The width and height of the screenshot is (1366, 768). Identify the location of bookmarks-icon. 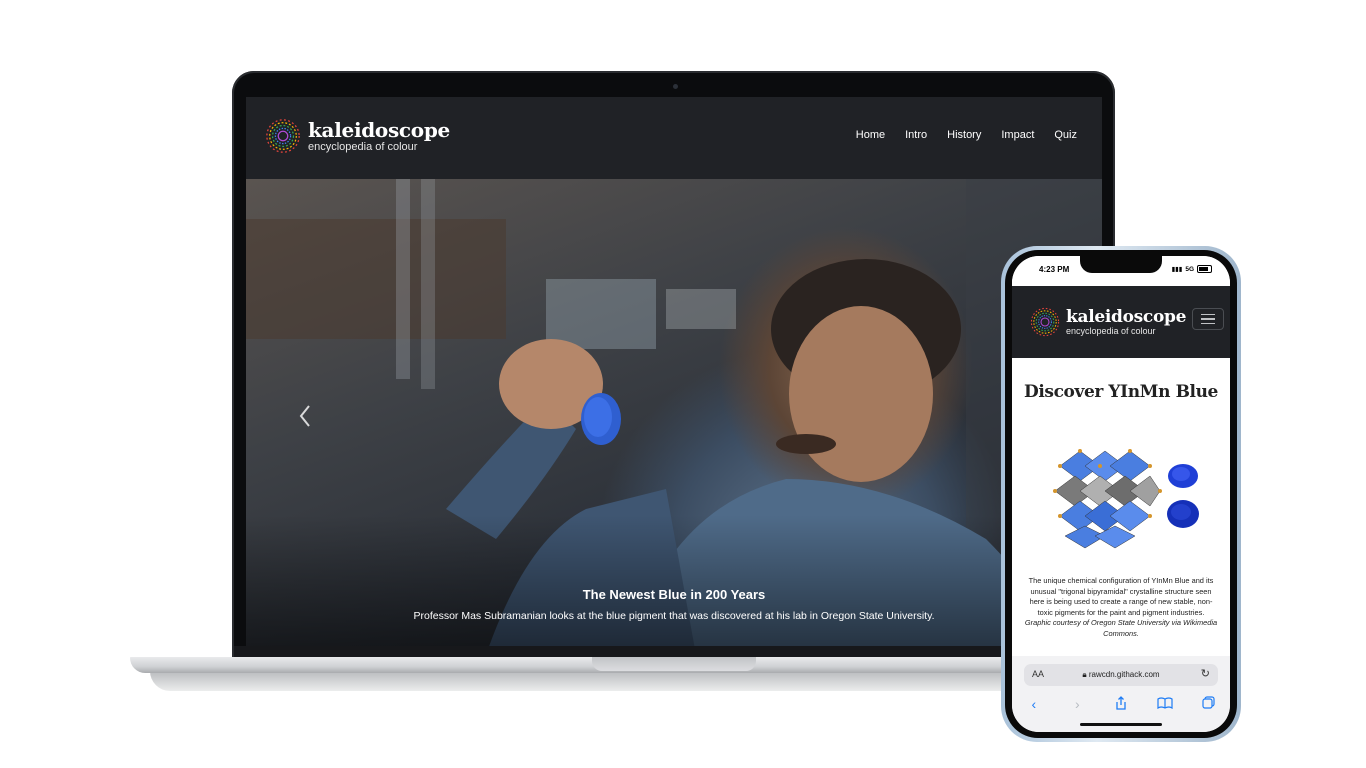
(1165, 704).